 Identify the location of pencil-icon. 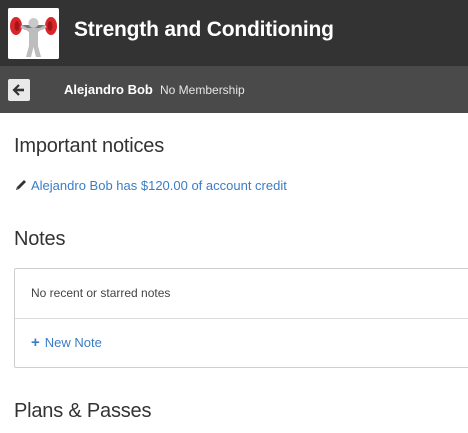
(21, 185).